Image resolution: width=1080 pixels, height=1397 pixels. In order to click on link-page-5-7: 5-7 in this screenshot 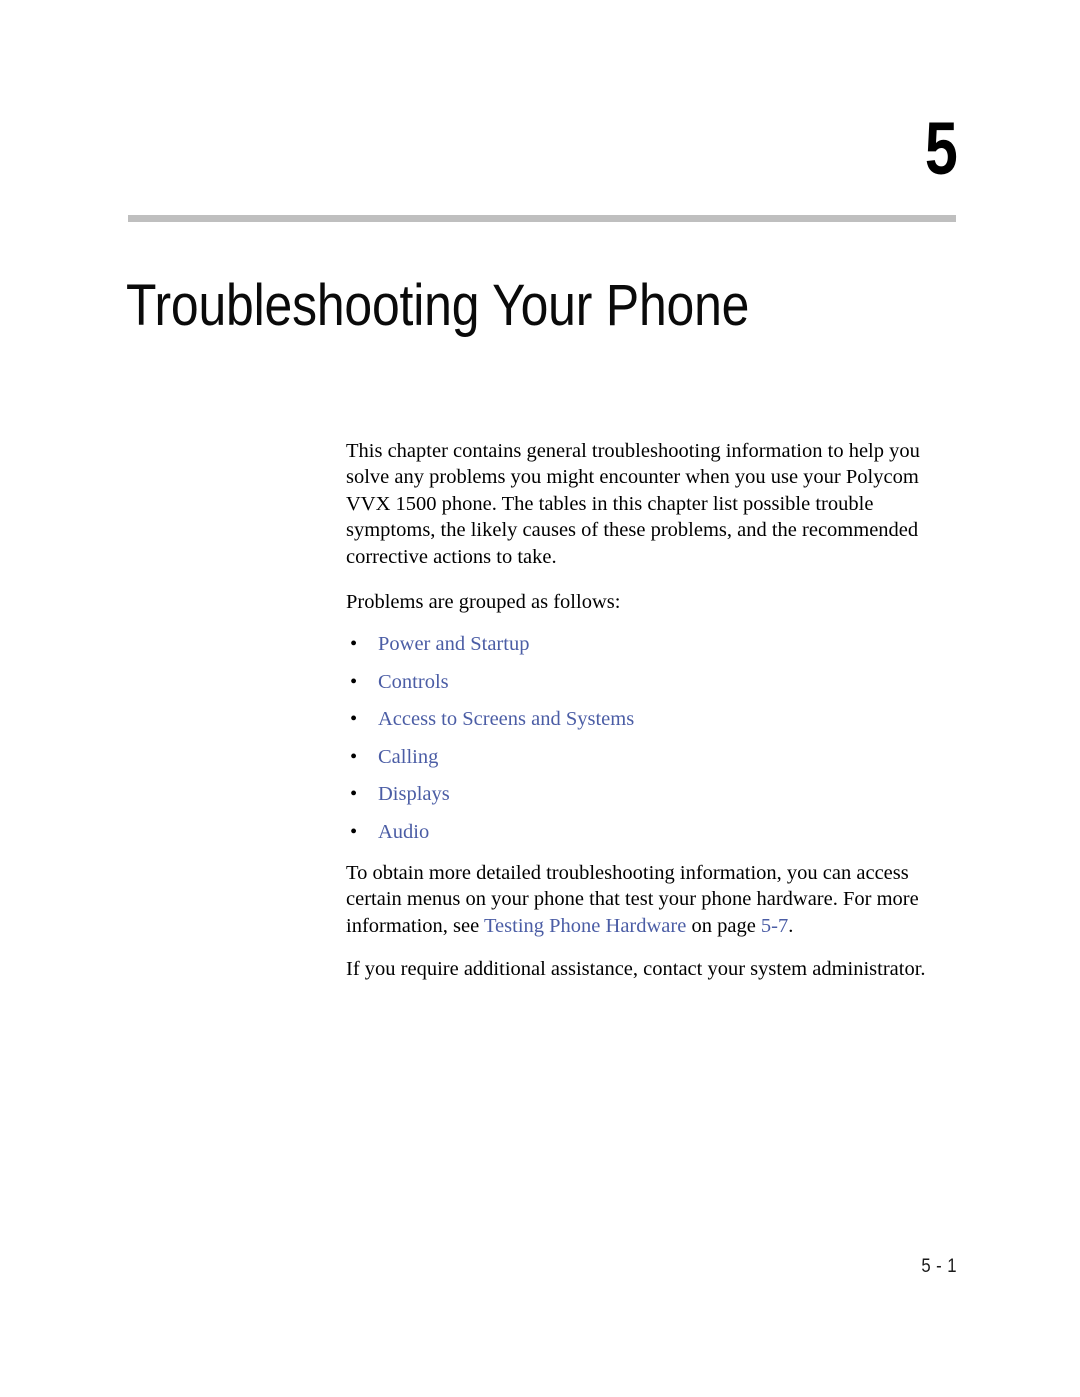, I will do `click(774, 926)`.